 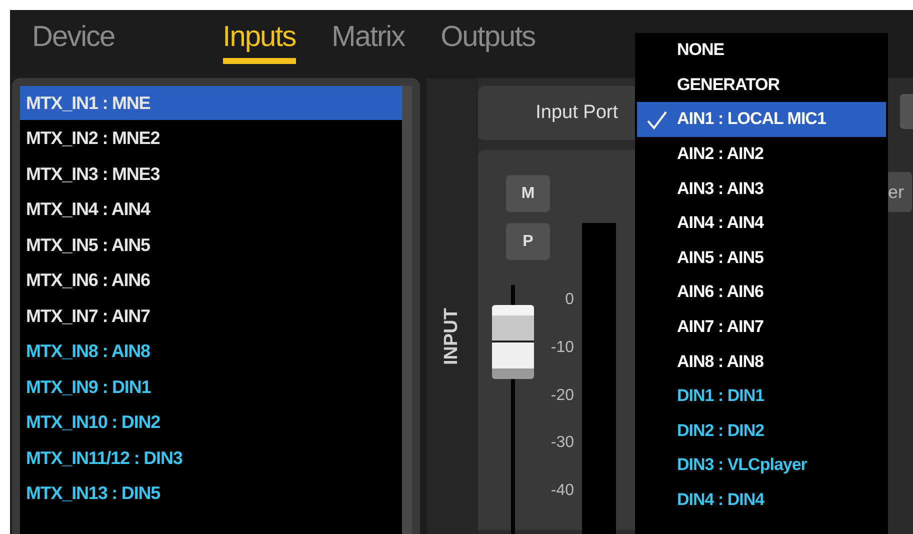 What do you see at coordinates (900, 192) in the screenshot?
I see `side-button: er` at bounding box center [900, 192].